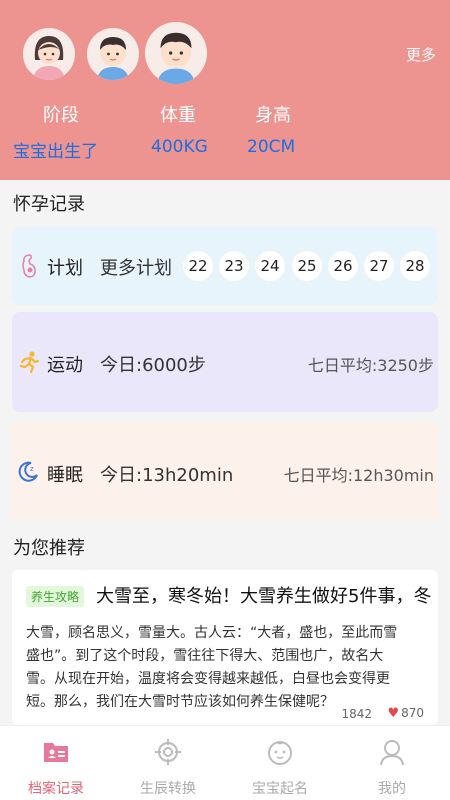  I want to click on user-icon, so click(392, 753).